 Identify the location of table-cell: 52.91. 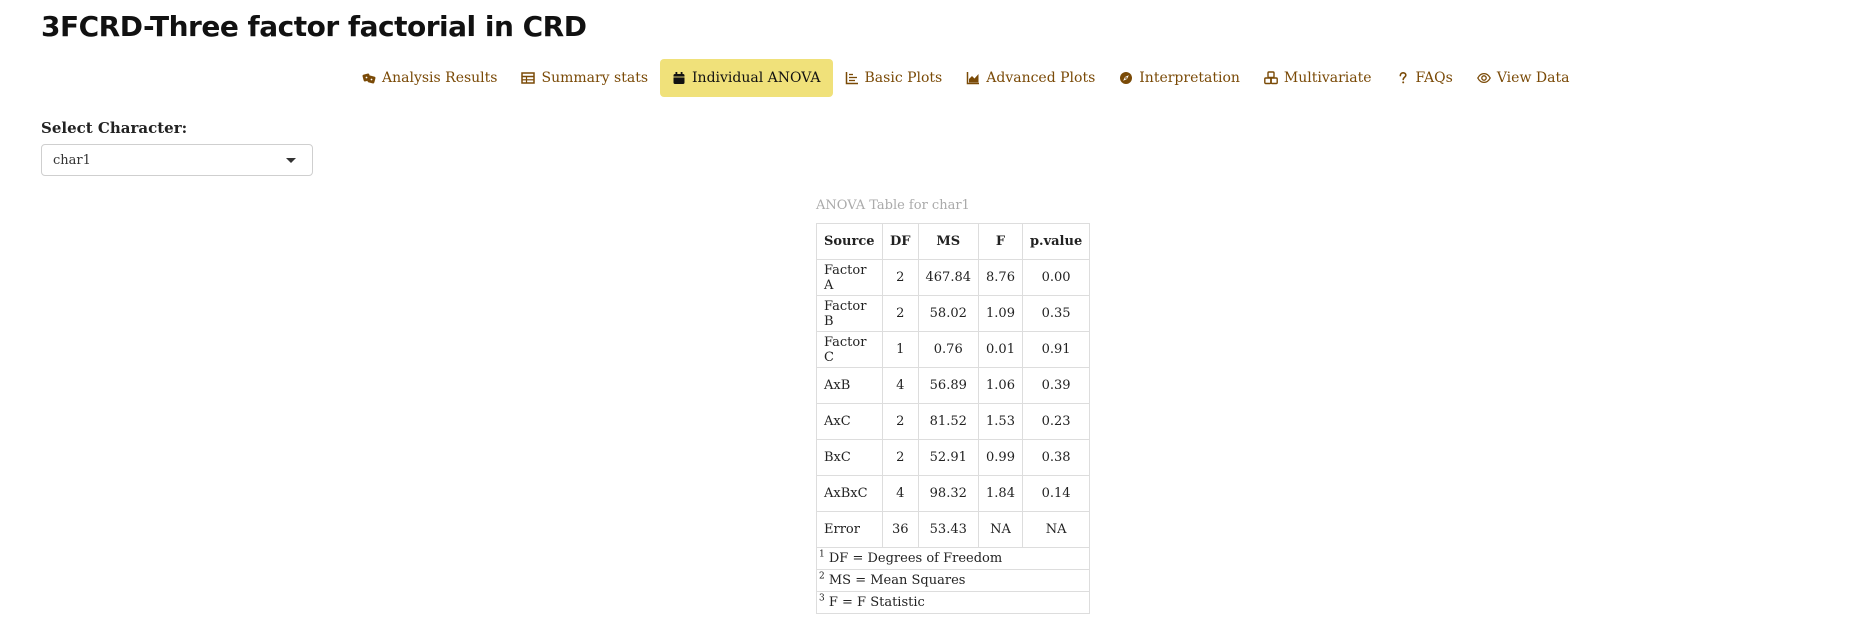
(948, 457).